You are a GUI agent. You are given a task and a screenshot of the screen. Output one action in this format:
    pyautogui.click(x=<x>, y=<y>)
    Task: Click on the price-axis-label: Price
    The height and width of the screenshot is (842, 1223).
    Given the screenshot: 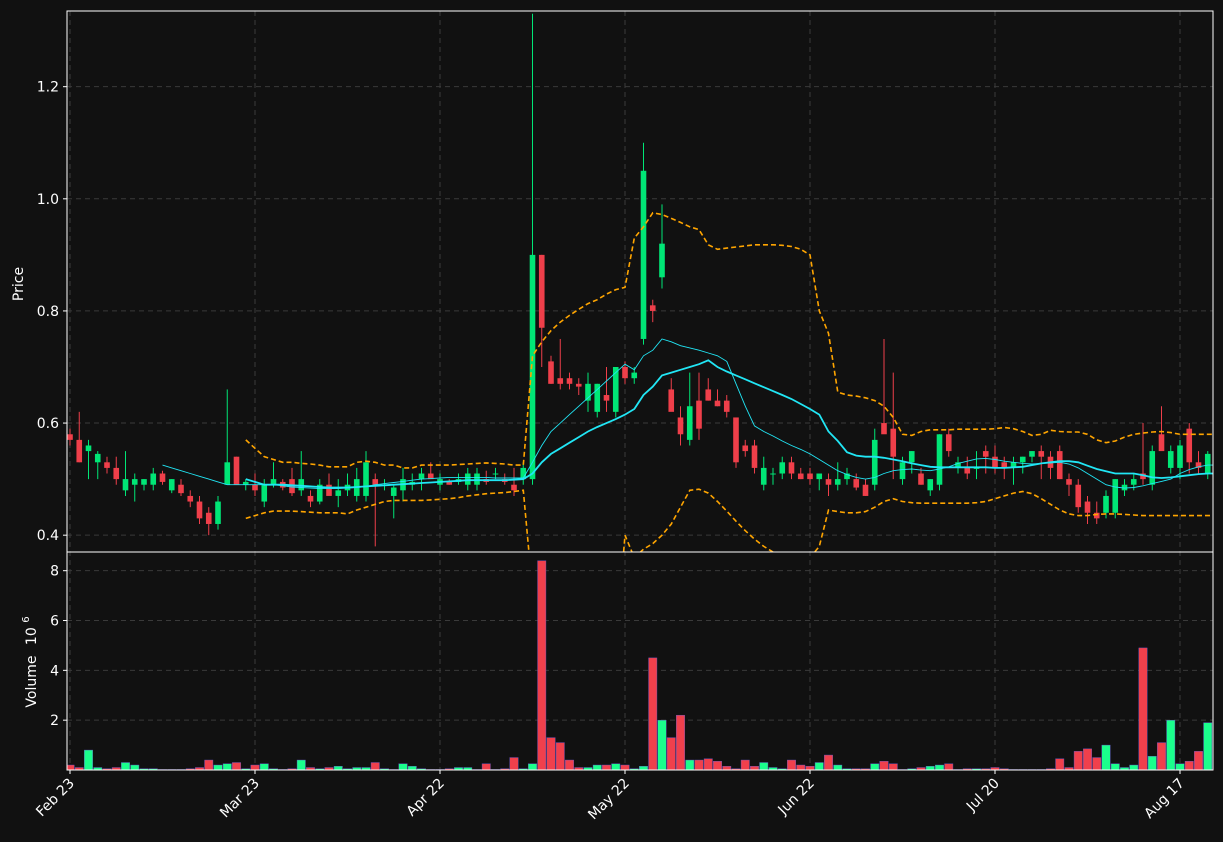 What is the action you would take?
    pyautogui.click(x=19, y=284)
    